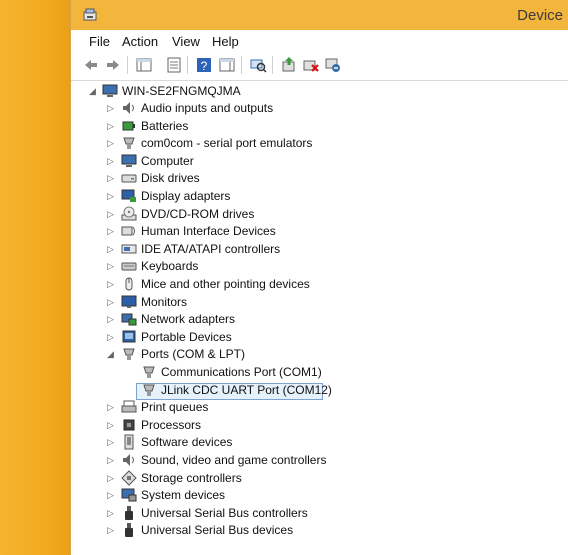  Describe the element at coordinates (272, 161) in the screenshot. I see `category-node: ▷ Computer` at that location.